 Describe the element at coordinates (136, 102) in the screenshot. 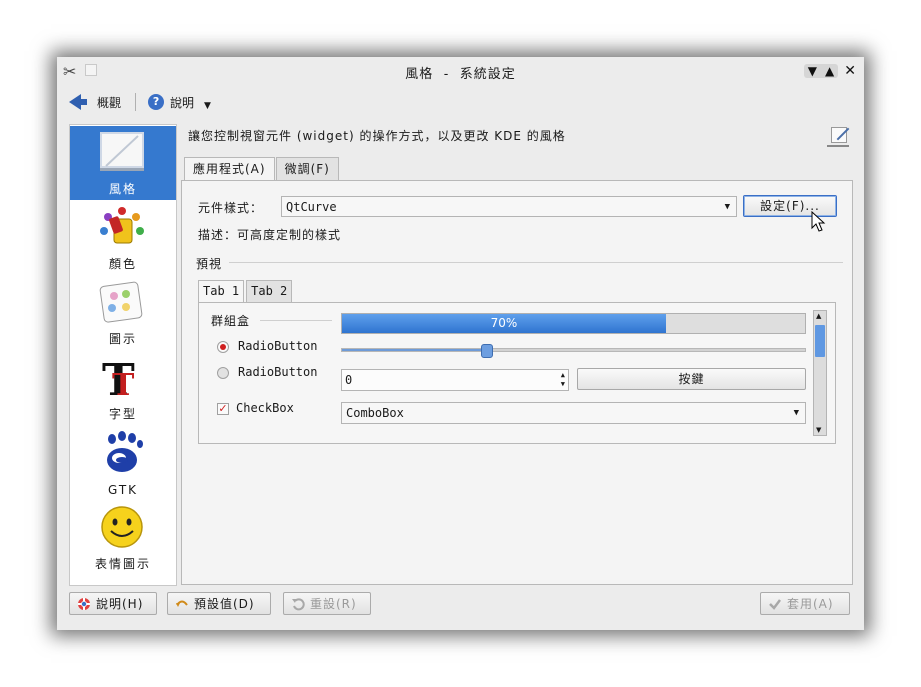

I see `toolbar-separator` at that location.